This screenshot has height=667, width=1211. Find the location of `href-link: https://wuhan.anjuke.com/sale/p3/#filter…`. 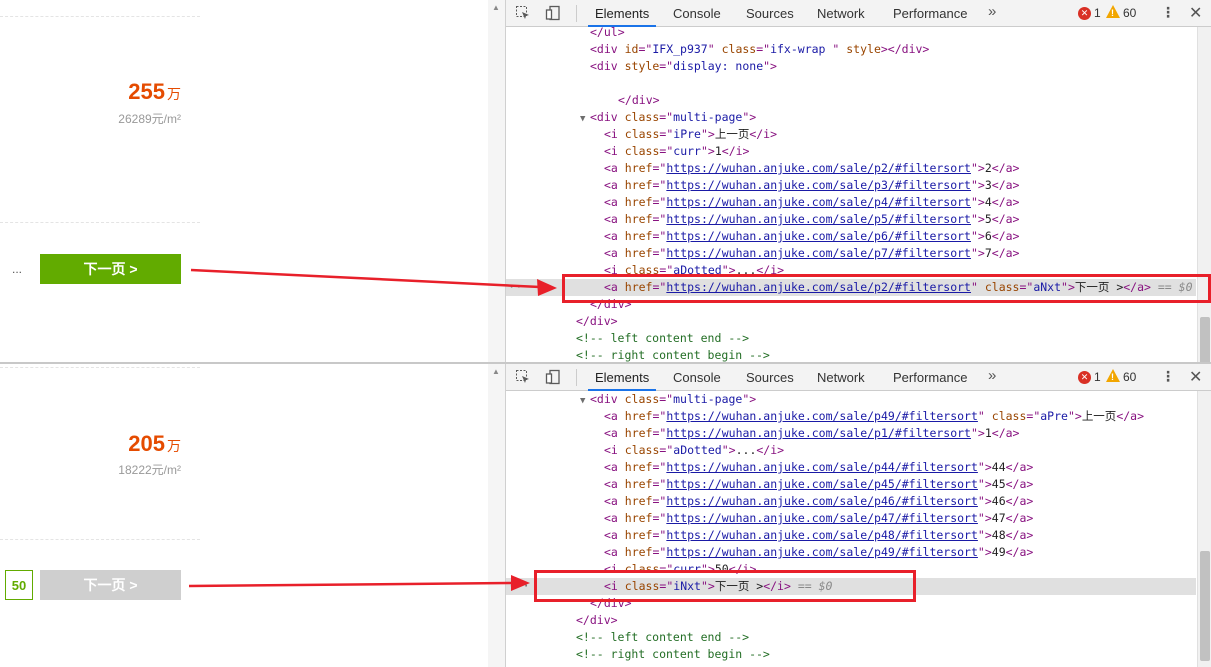

href-link: https://wuhan.anjuke.com/sale/p3/#filter… is located at coordinates (818, 185).